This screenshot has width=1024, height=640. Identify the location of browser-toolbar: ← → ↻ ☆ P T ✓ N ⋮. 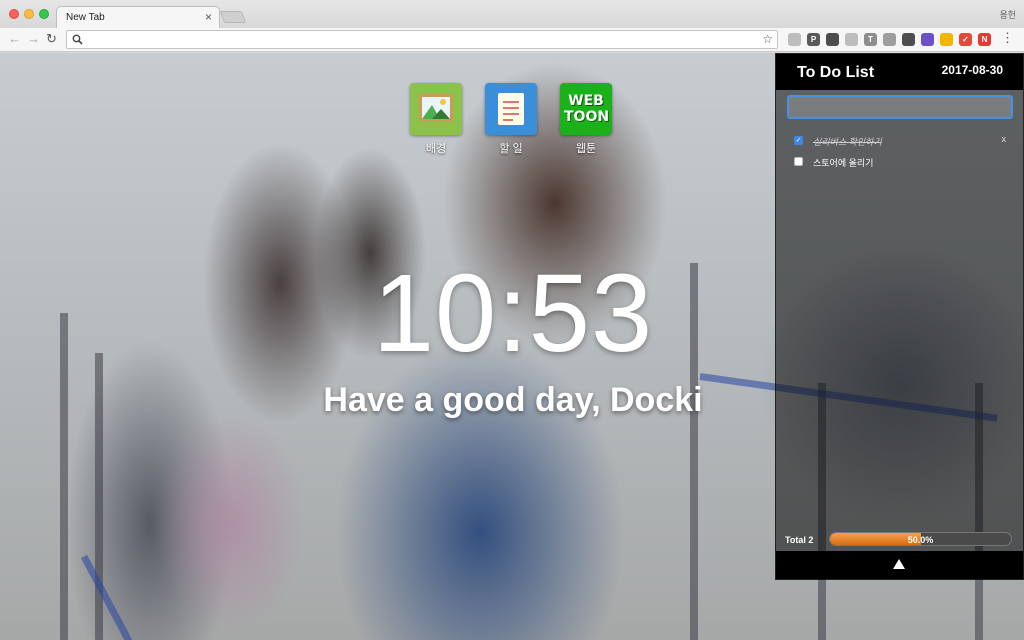
(512, 40).